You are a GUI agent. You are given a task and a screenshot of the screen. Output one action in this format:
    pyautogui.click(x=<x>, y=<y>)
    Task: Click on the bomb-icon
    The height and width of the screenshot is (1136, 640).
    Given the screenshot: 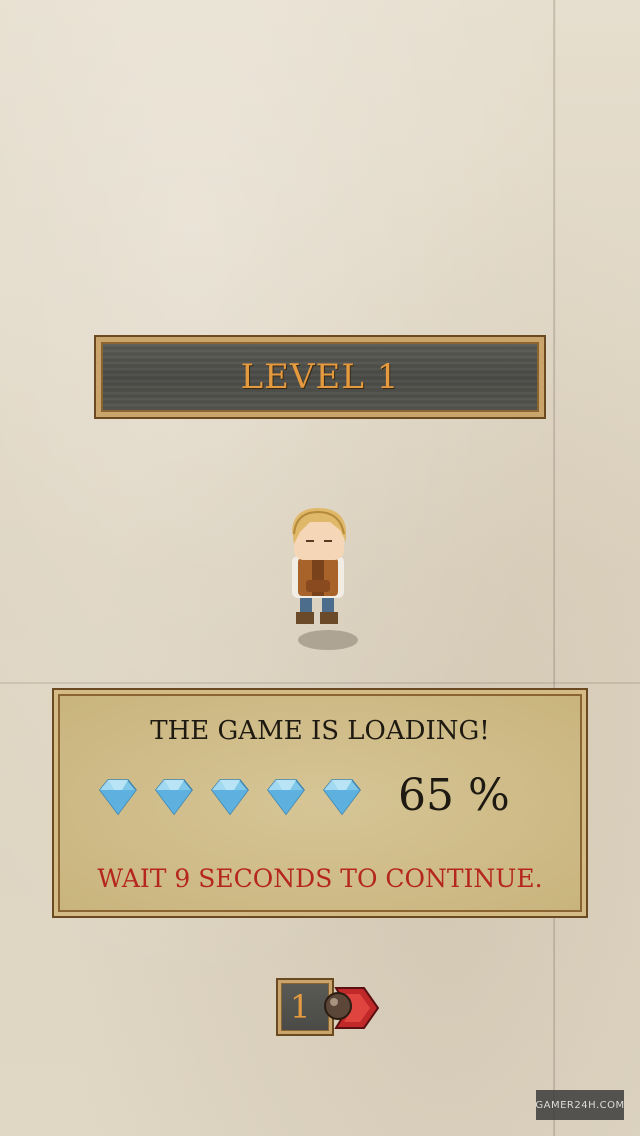 What is the action you would take?
    pyautogui.click(x=338, y=1006)
    